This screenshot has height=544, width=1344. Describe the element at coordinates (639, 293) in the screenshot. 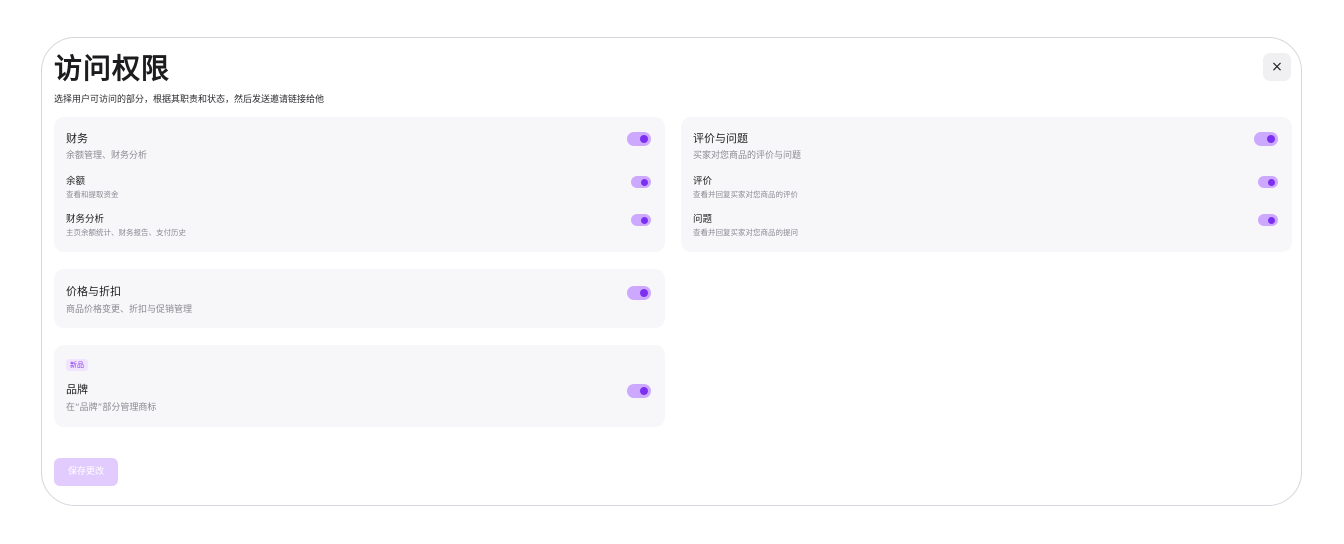

I see `pricing-toggle` at that location.